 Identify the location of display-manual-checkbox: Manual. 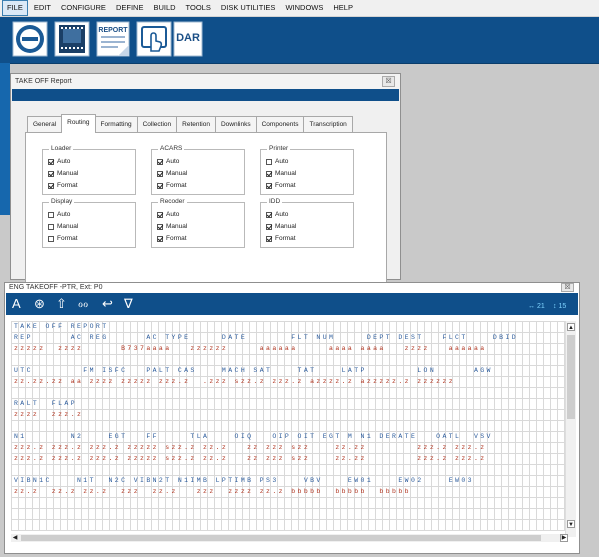
(63, 226).